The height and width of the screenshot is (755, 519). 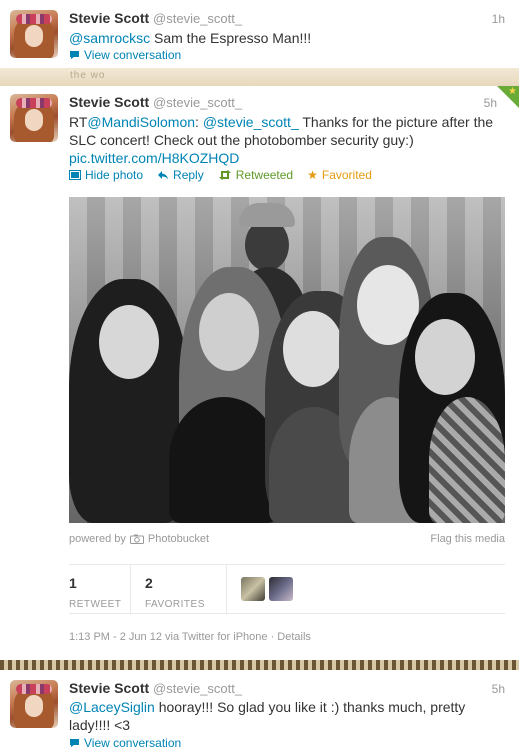 What do you see at coordinates (467, 539) in the screenshot?
I see `flag-media-link: Flag this media` at bounding box center [467, 539].